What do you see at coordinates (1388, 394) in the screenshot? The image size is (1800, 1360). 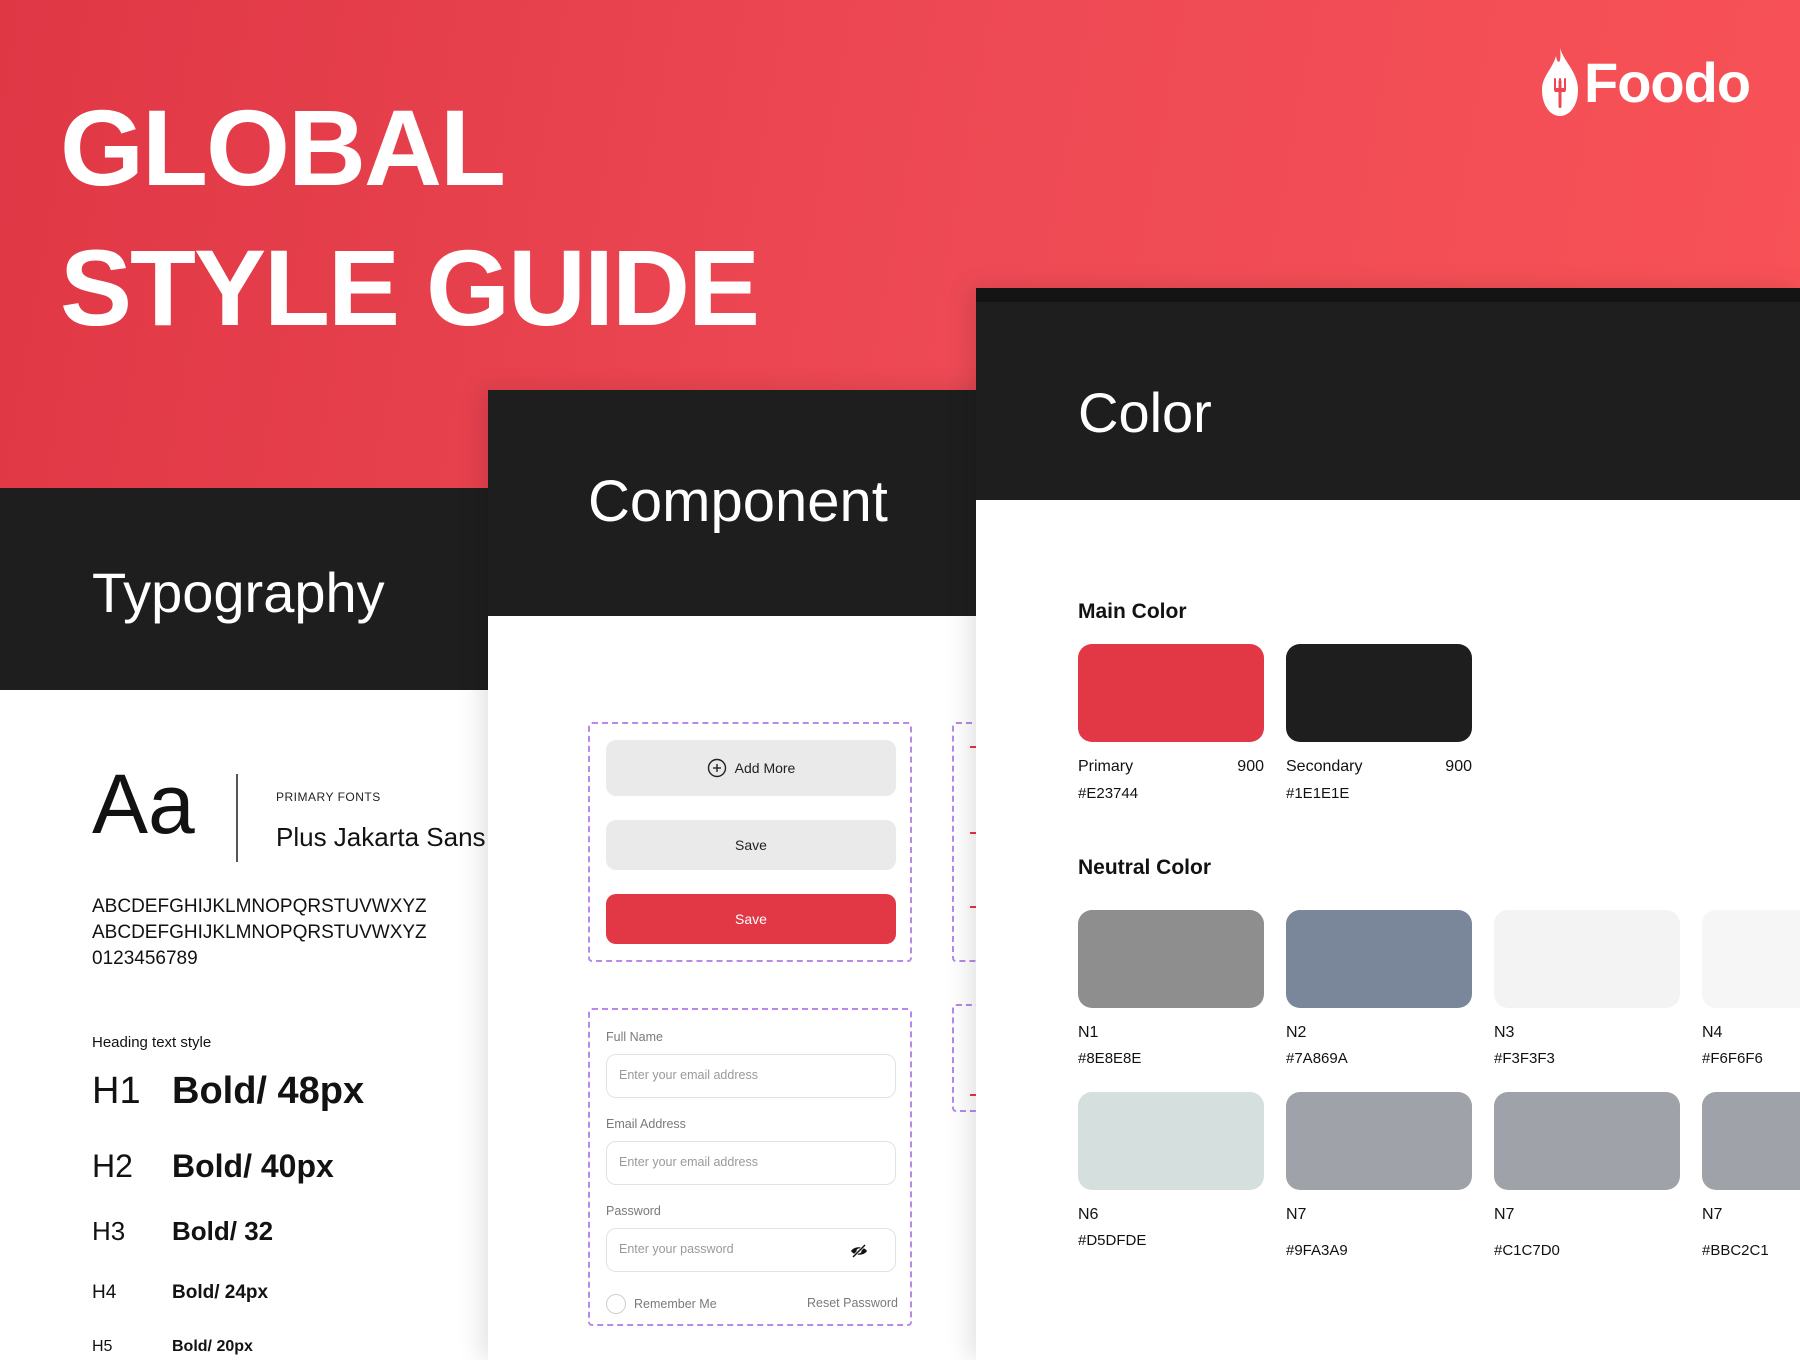 I see `color-header: Color` at bounding box center [1388, 394].